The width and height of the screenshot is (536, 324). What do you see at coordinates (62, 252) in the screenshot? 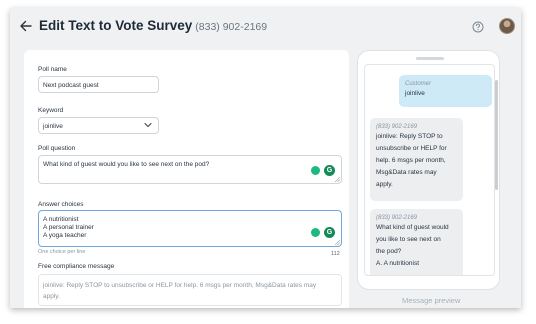
I see `answer-choices-hint: One choice per line` at bounding box center [62, 252].